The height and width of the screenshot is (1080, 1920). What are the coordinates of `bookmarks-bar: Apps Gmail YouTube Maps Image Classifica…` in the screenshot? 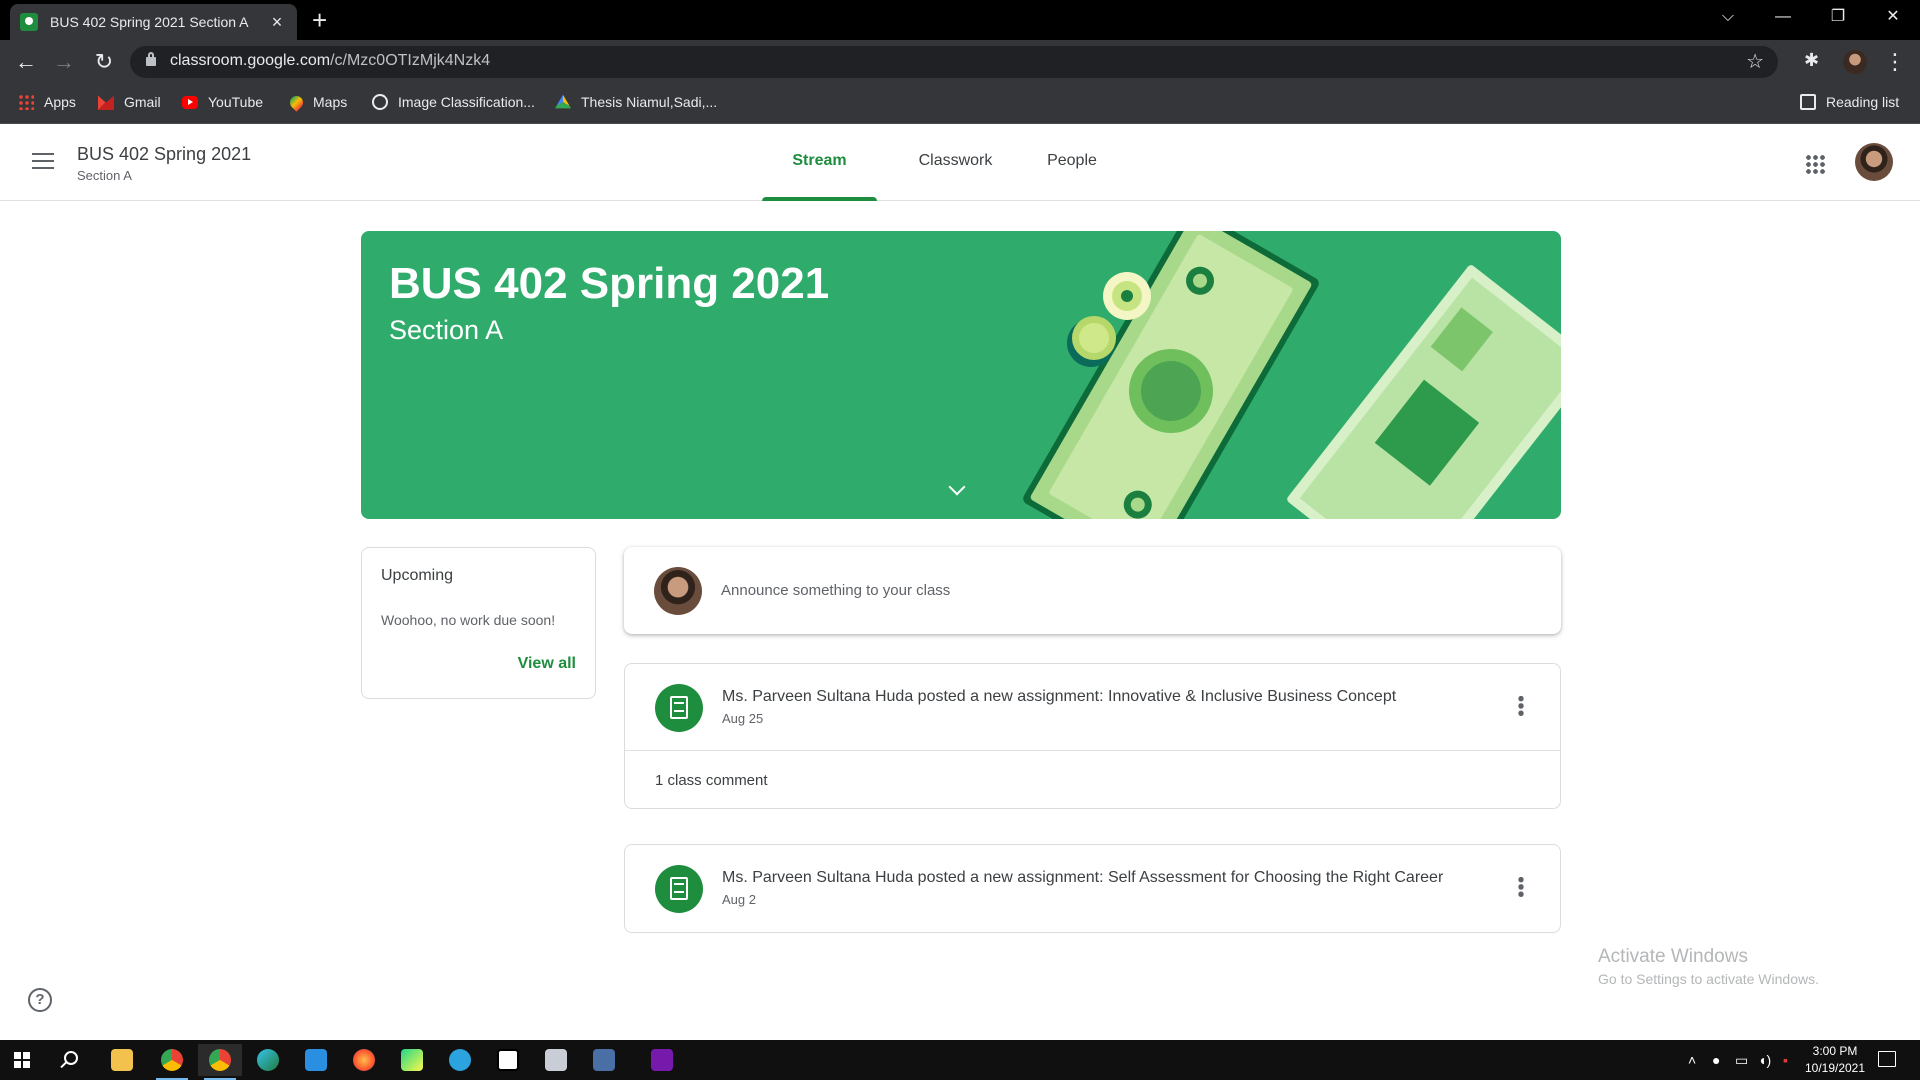 It's located at (960, 104).